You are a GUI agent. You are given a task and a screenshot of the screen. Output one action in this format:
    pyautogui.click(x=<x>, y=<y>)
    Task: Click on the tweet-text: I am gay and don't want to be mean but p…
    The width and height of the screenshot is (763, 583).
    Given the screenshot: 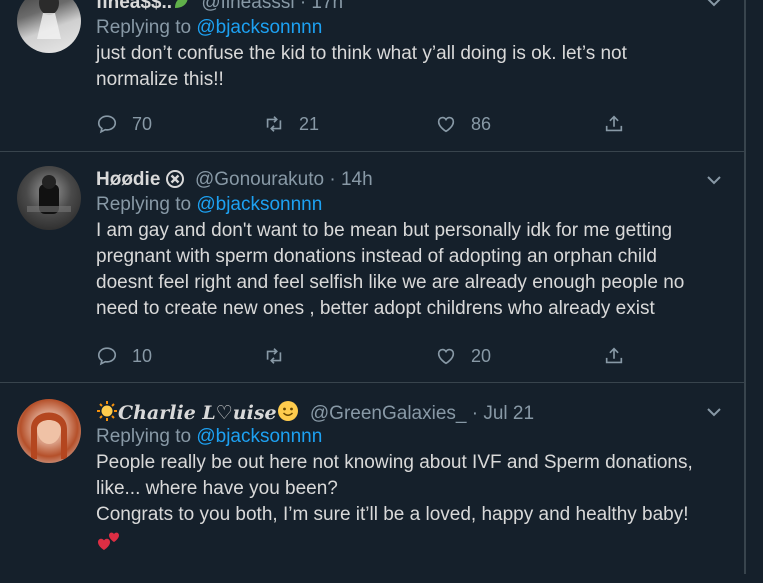 What is the action you would take?
    pyautogui.click(x=408, y=270)
    